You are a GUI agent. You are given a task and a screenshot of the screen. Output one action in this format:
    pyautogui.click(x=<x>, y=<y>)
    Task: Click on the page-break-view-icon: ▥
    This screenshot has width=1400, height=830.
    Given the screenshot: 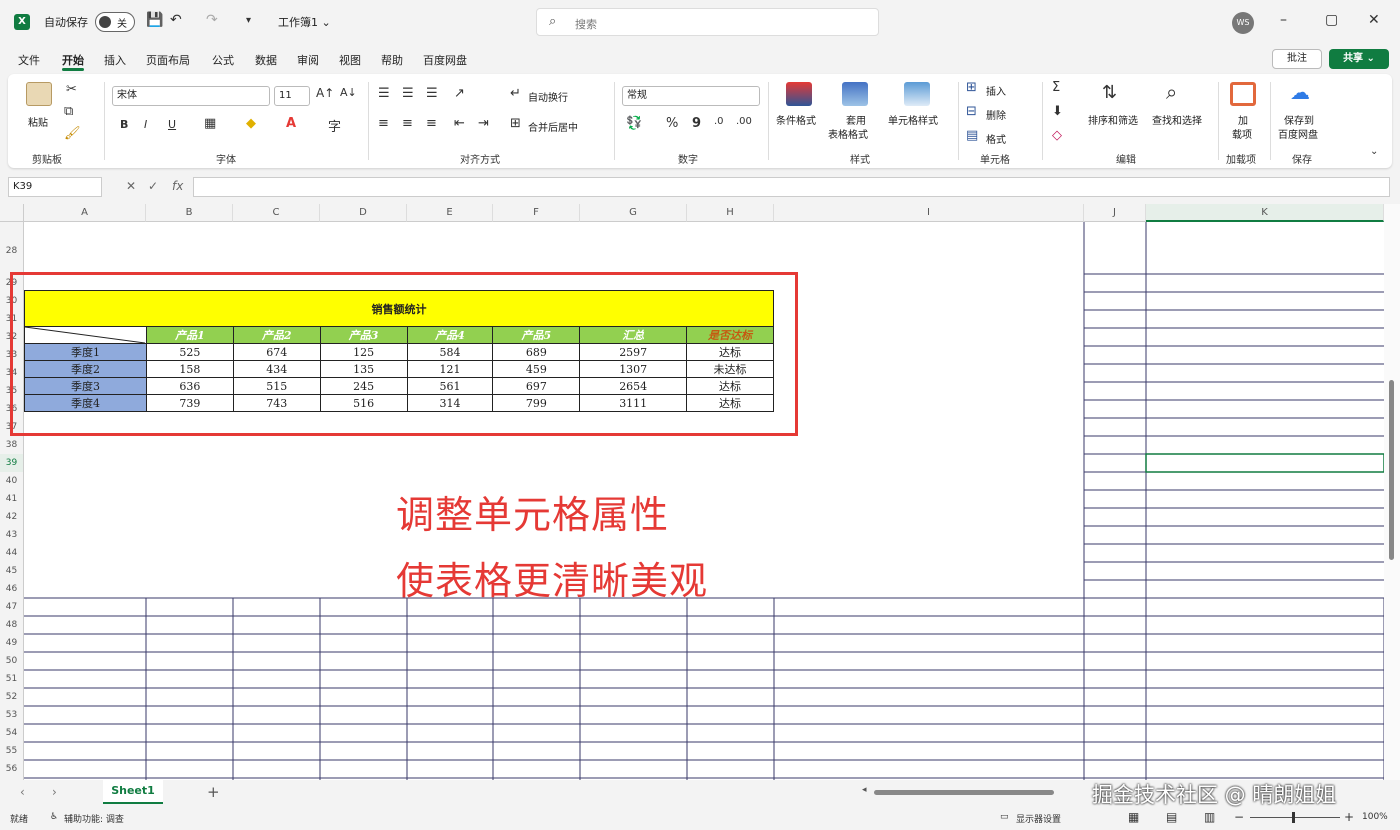 What is the action you would take?
    pyautogui.click(x=1209, y=817)
    